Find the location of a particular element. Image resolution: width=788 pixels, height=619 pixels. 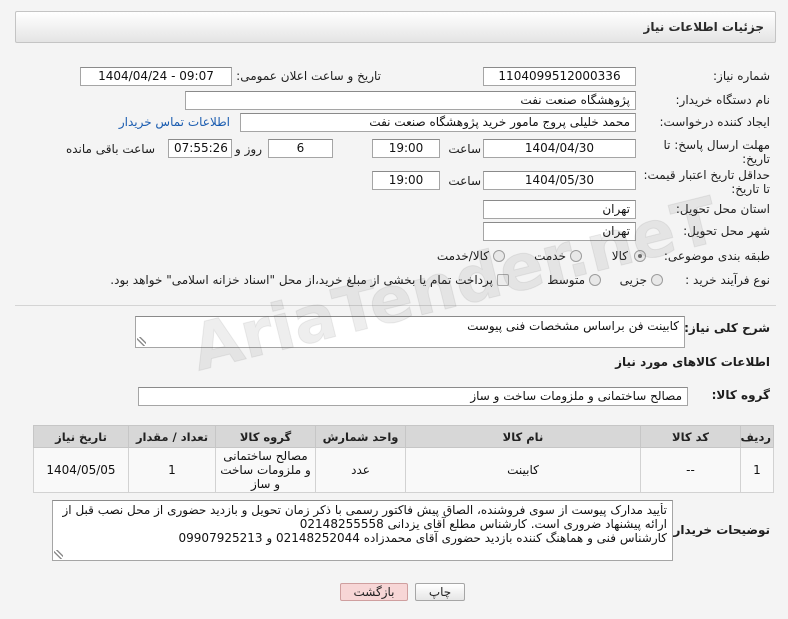

radio-goods-service is located at coordinates (499, 256).